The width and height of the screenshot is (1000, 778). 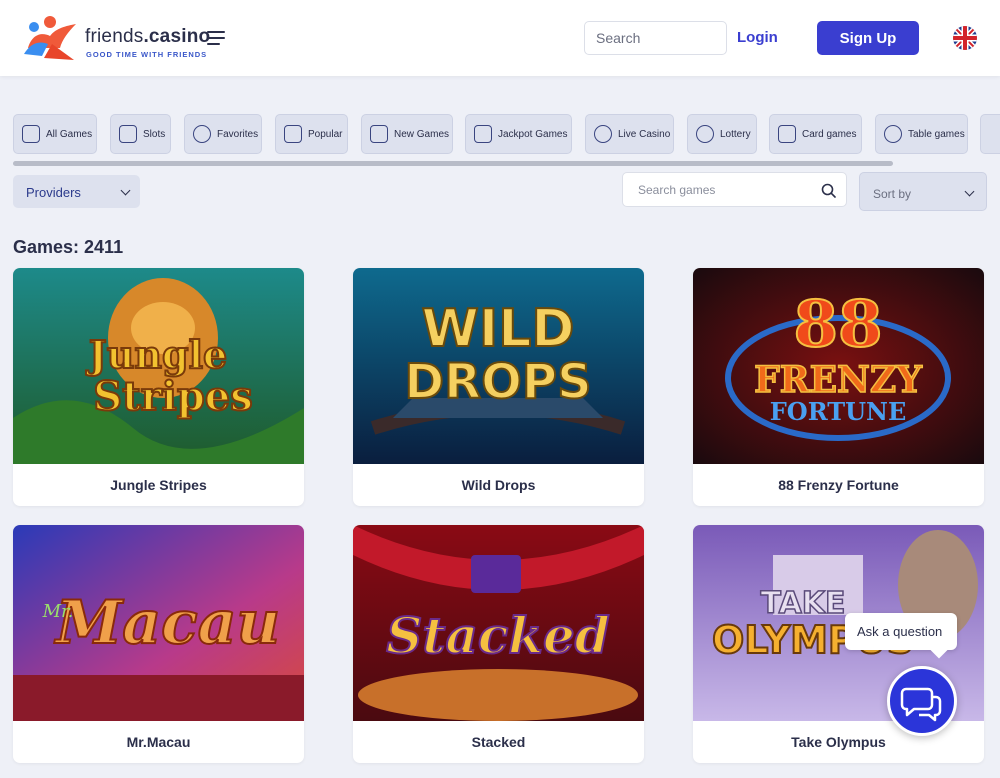 I want to click on tab-popular: Popular, so click(x=311, y=134).